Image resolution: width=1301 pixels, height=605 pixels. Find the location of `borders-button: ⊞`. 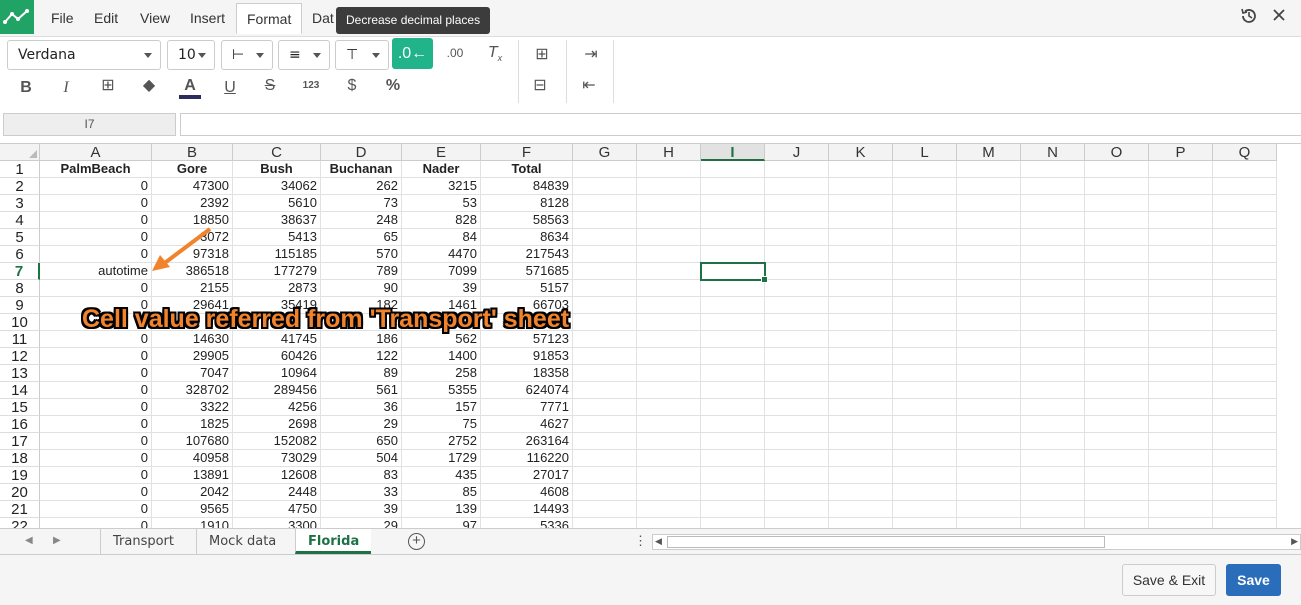

borders-button: ⊞ is located at coordinates (108, 86).